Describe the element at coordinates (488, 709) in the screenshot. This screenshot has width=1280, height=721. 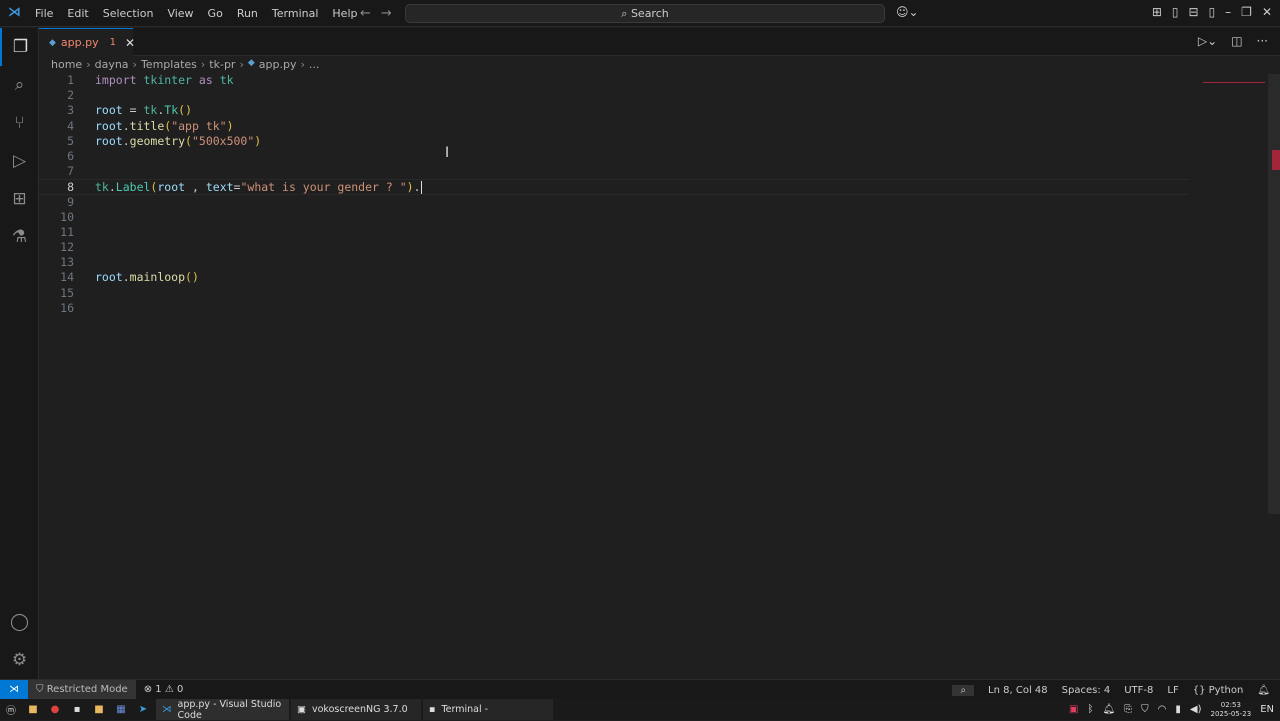
I see `task-terminal: ▪ Terminal -` at that location.